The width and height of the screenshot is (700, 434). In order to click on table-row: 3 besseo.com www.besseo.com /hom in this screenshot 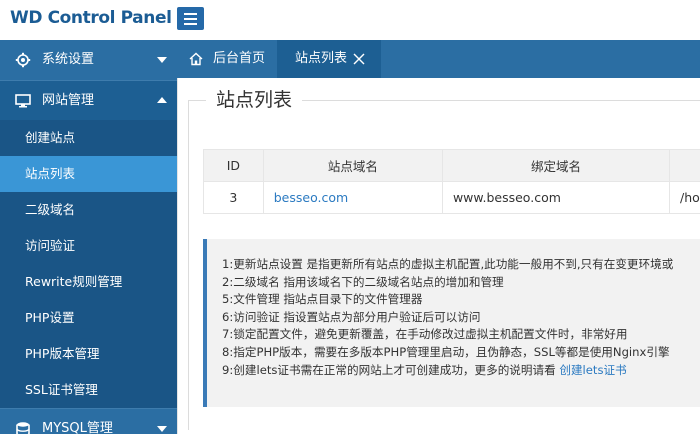, I will do `click(451, 197)`.